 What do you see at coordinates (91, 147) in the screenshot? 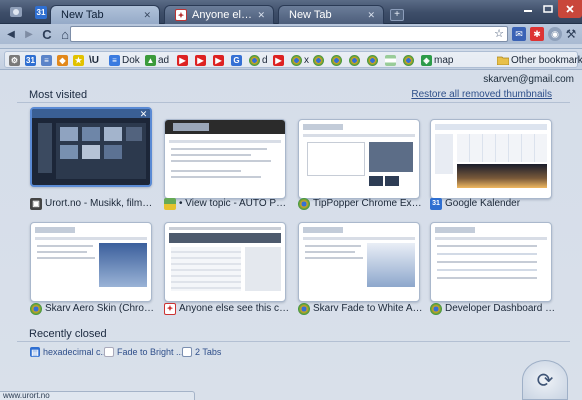
I see `thumbnail-urort: ✕` at bounding box center [91, 147].